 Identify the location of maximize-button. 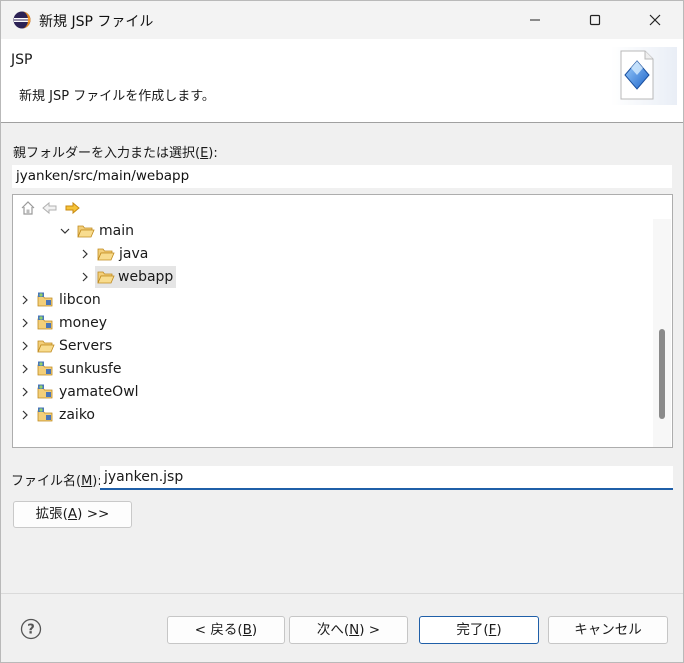
(595, 20).